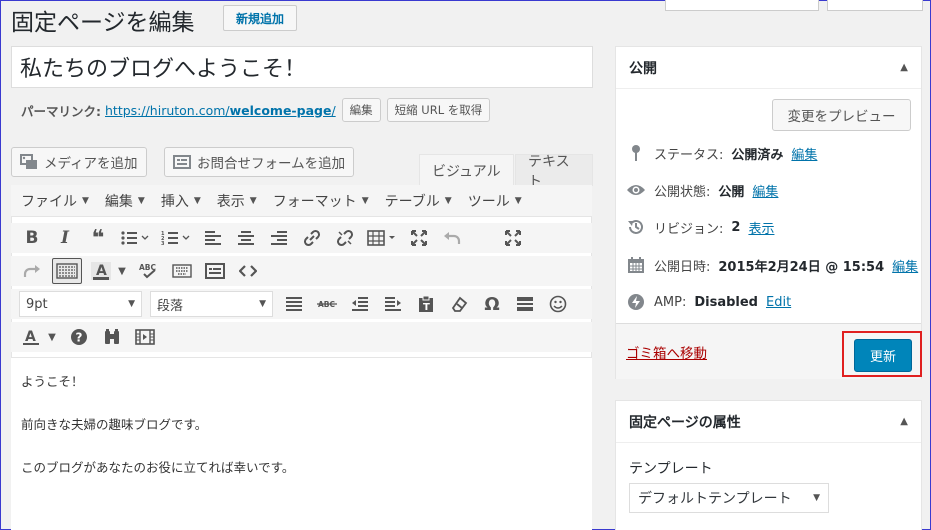  Describe the element at coordinates (721, 153) in the screenshot. I see `status-row: ステータス: 公開済み 編集` at that location.